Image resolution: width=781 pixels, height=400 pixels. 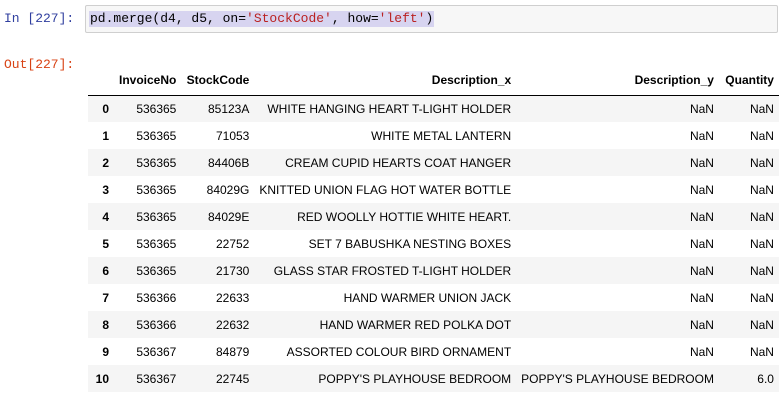 What do you see at coordinates (232, 297) in the screenshot?
I see `cell-stockcode: 22633` at bounding box center [232, 297].